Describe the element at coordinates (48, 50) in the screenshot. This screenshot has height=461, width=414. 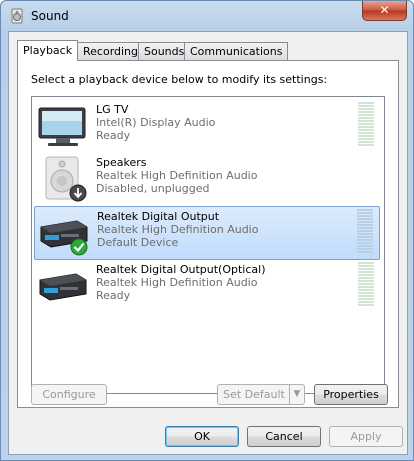
I see `tab-playback: Playback` at that location.